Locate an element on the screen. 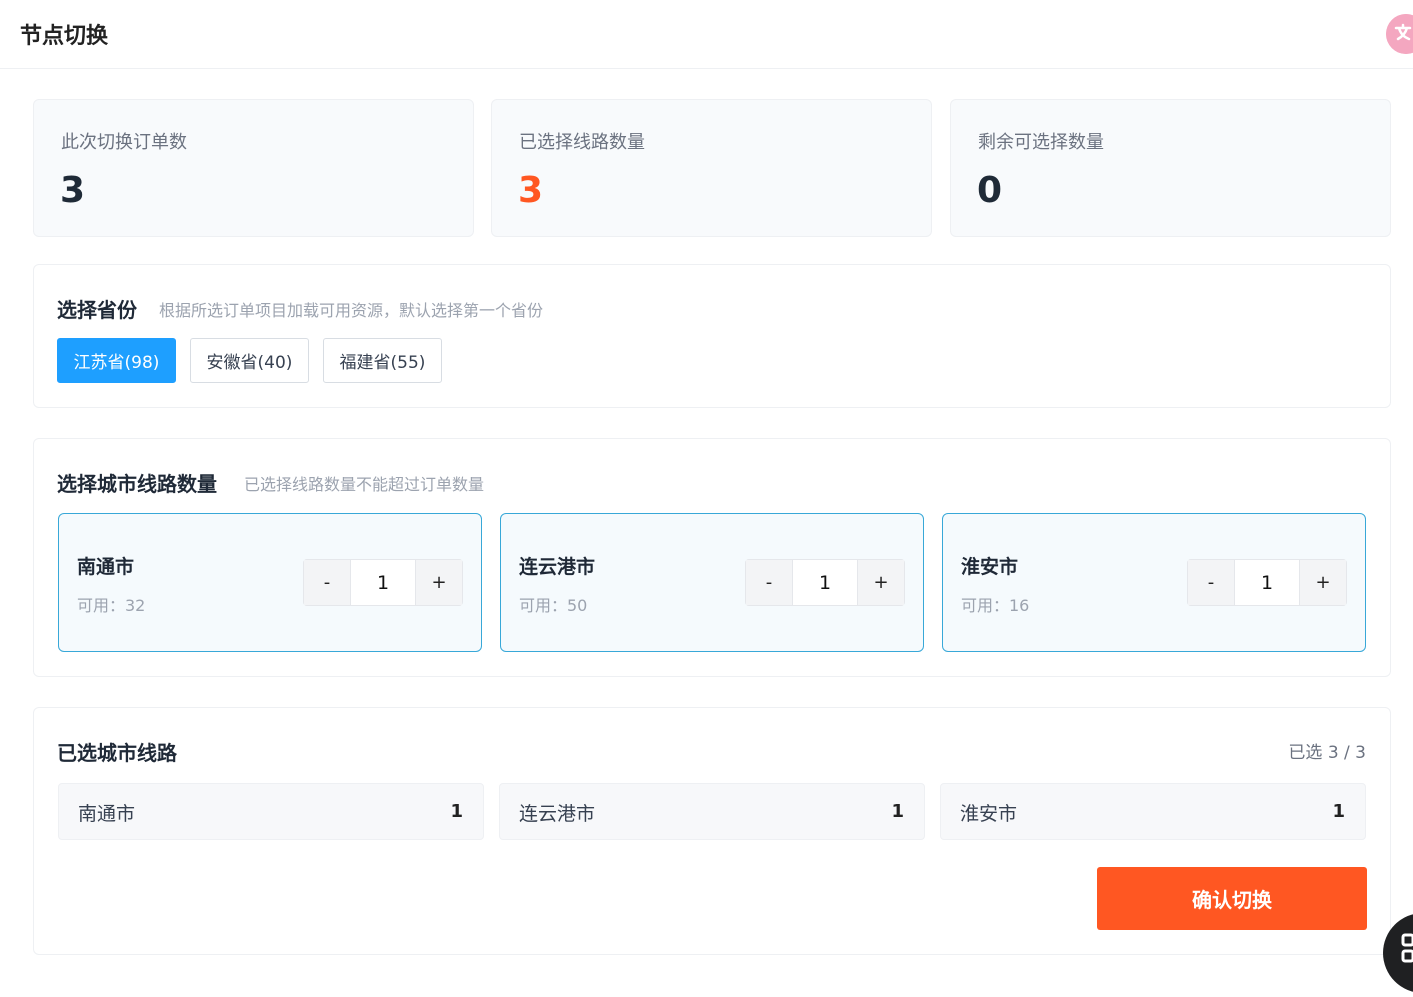  confirm-switch-button: 确认切换 is located at coordinates (1232, 898).